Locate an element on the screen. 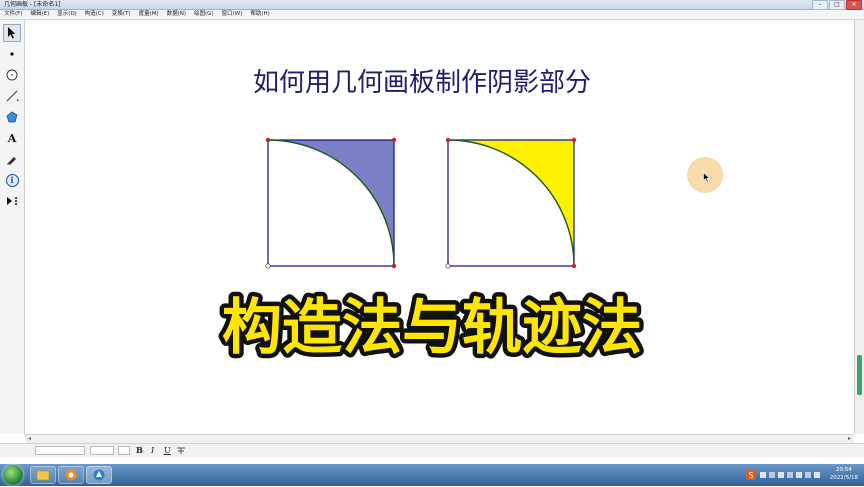  figure-blue is located at coordinates (331, 203).